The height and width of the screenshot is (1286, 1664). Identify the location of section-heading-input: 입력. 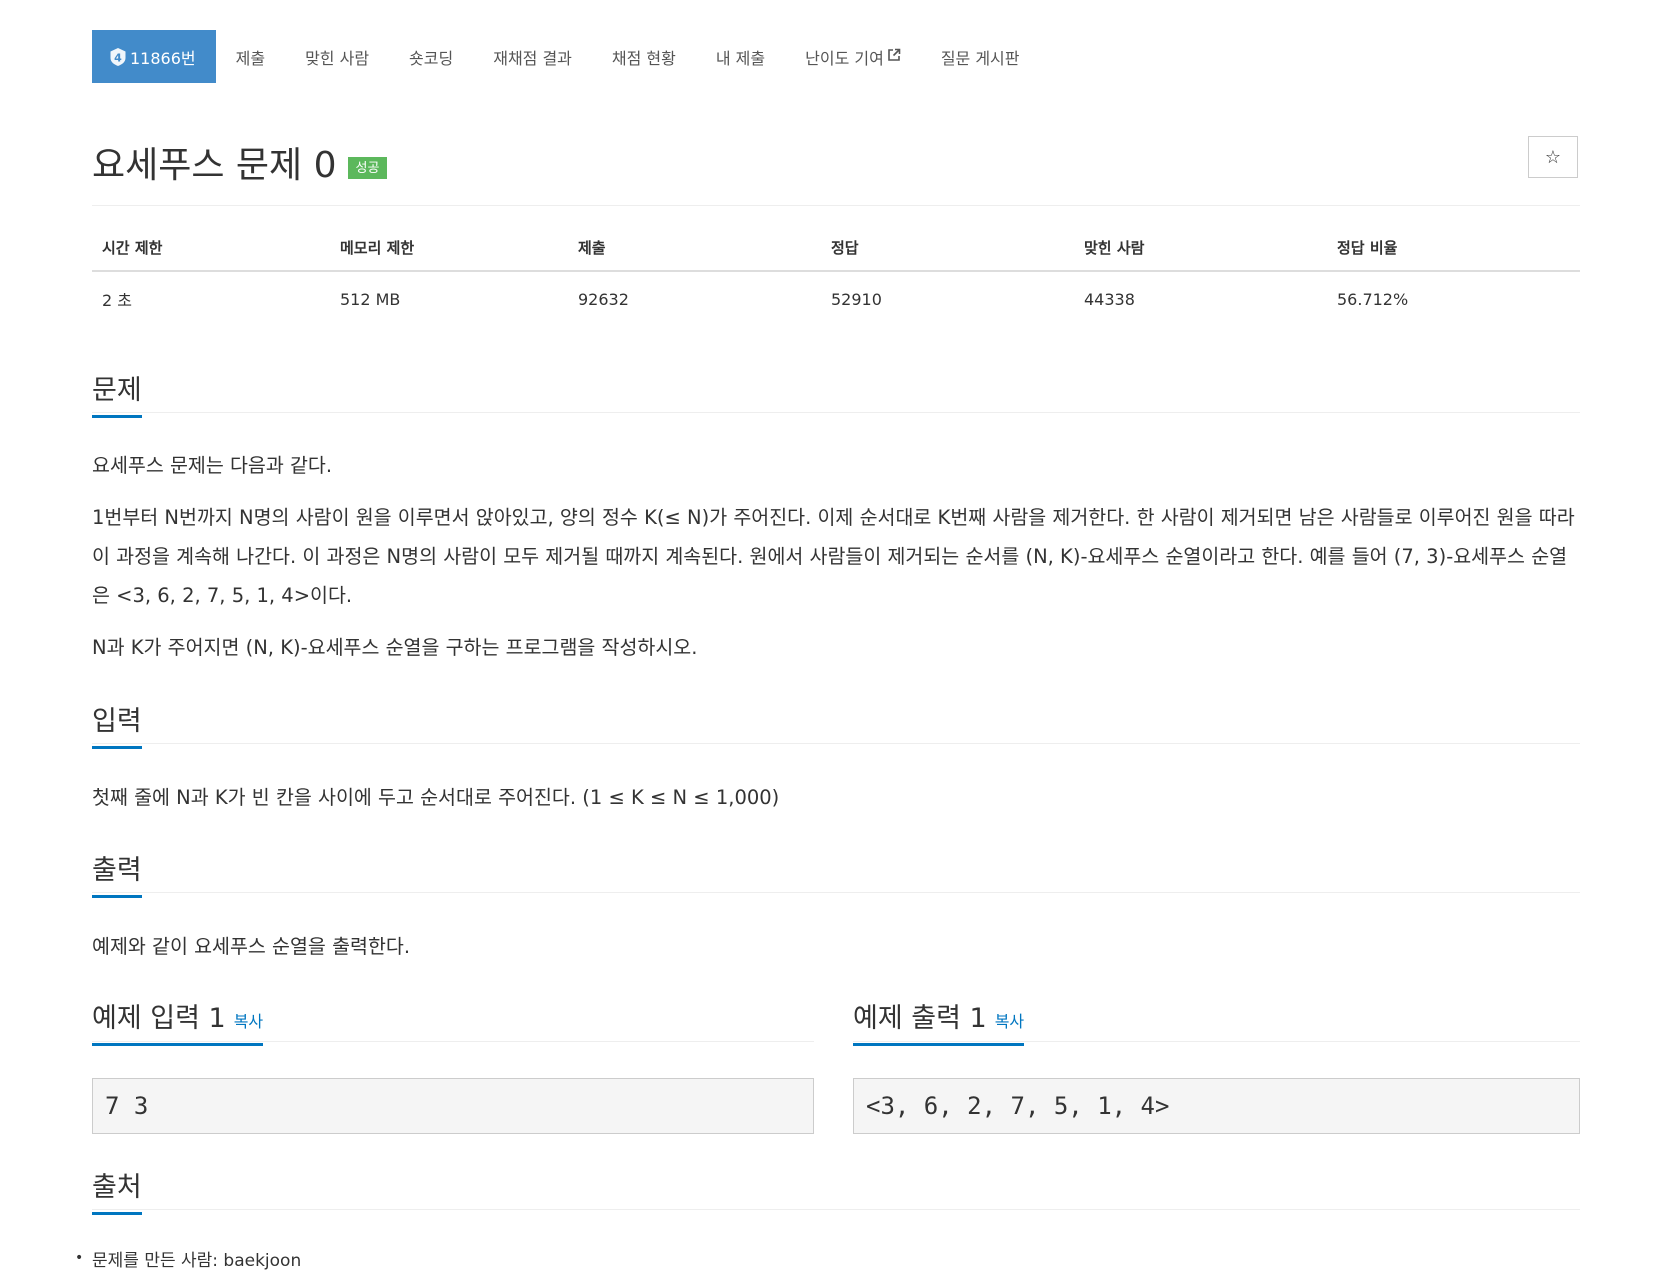
(117, 724).